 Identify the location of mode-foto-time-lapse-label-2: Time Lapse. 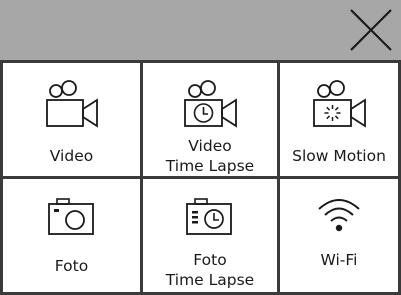
(210, 280).